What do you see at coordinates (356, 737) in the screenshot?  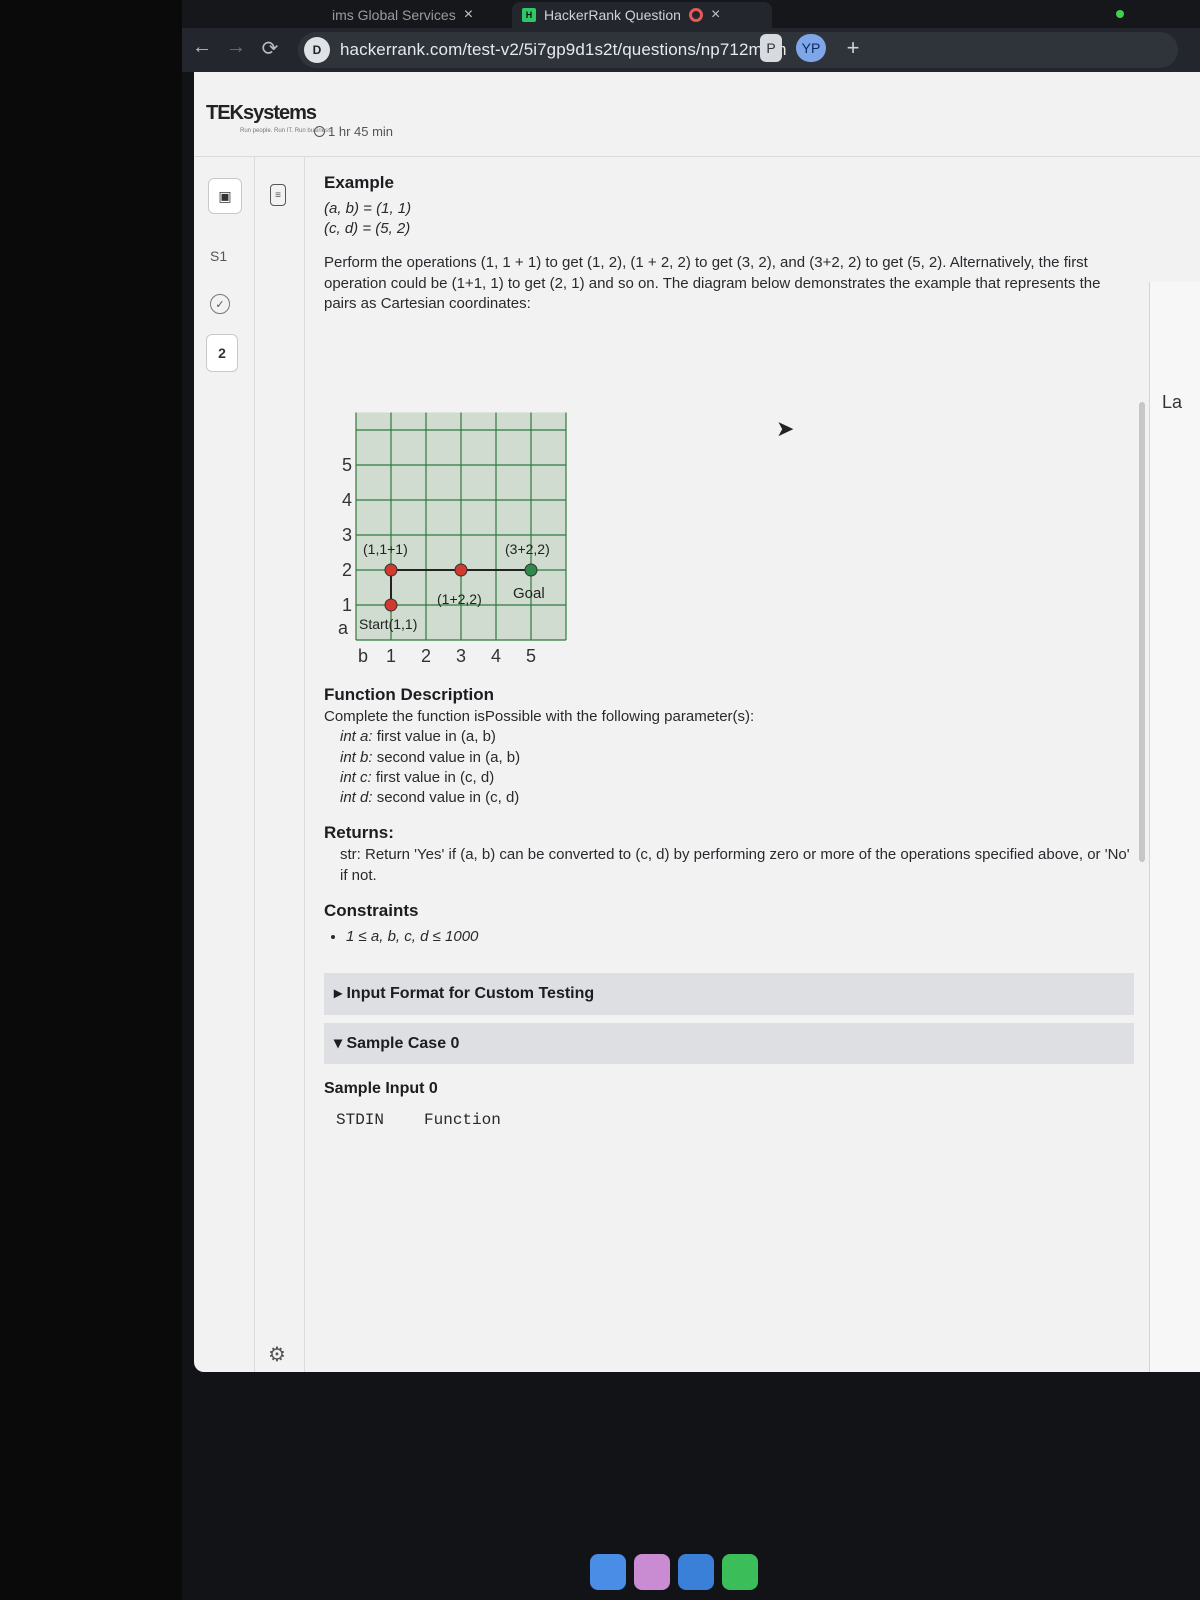 I see `param-type: int a:` at bounding box center [356, 737].